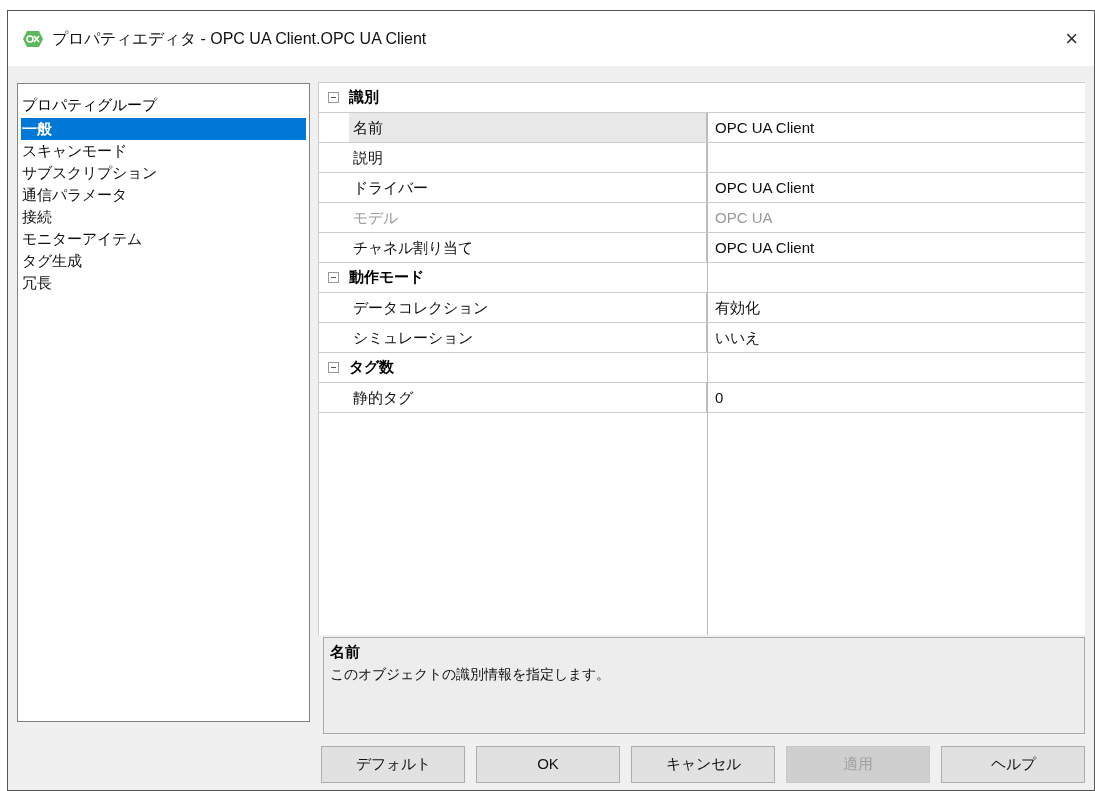 The width and height of the screenshot is (1095, 791). I want to click on dialog-button: デフォルト, so click(393, 764).